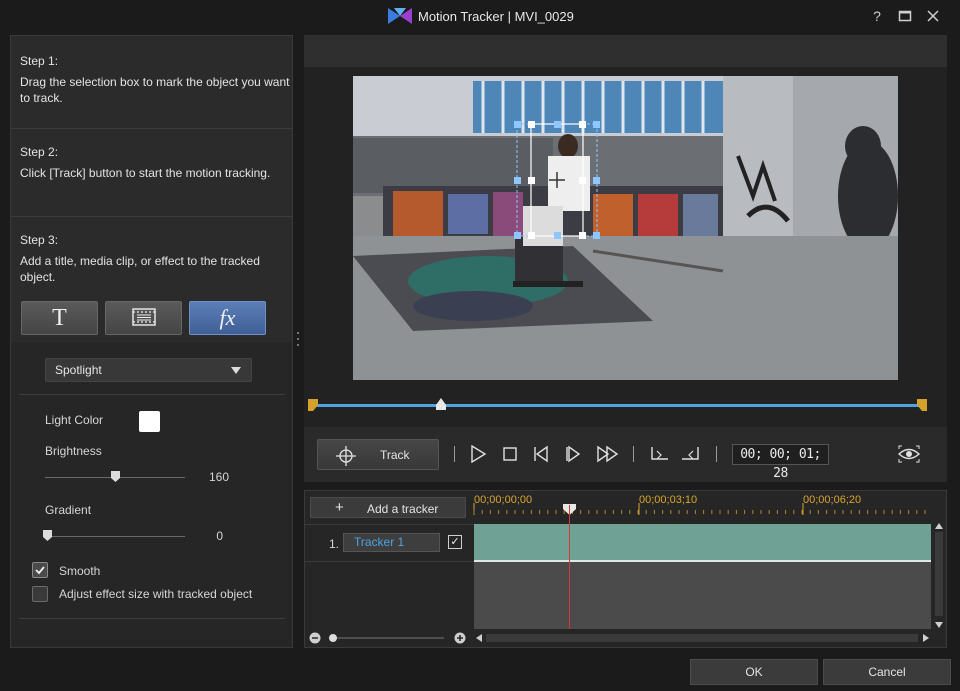  Describe the element at coordinates (218, 477) in the screenshot. I see `brightness-value: 160` at that location.